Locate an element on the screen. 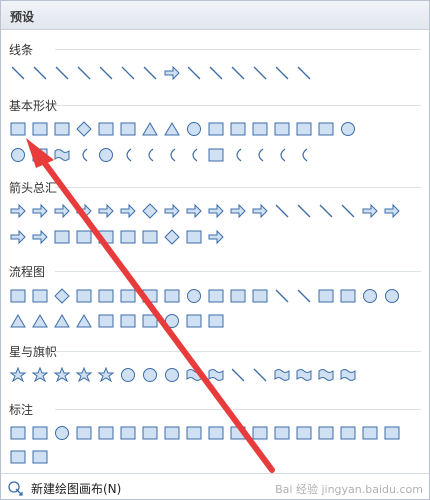 Image resolution: width=430 pixels, height=500 pixels. shape-merge is located at coordinates (84, 321).